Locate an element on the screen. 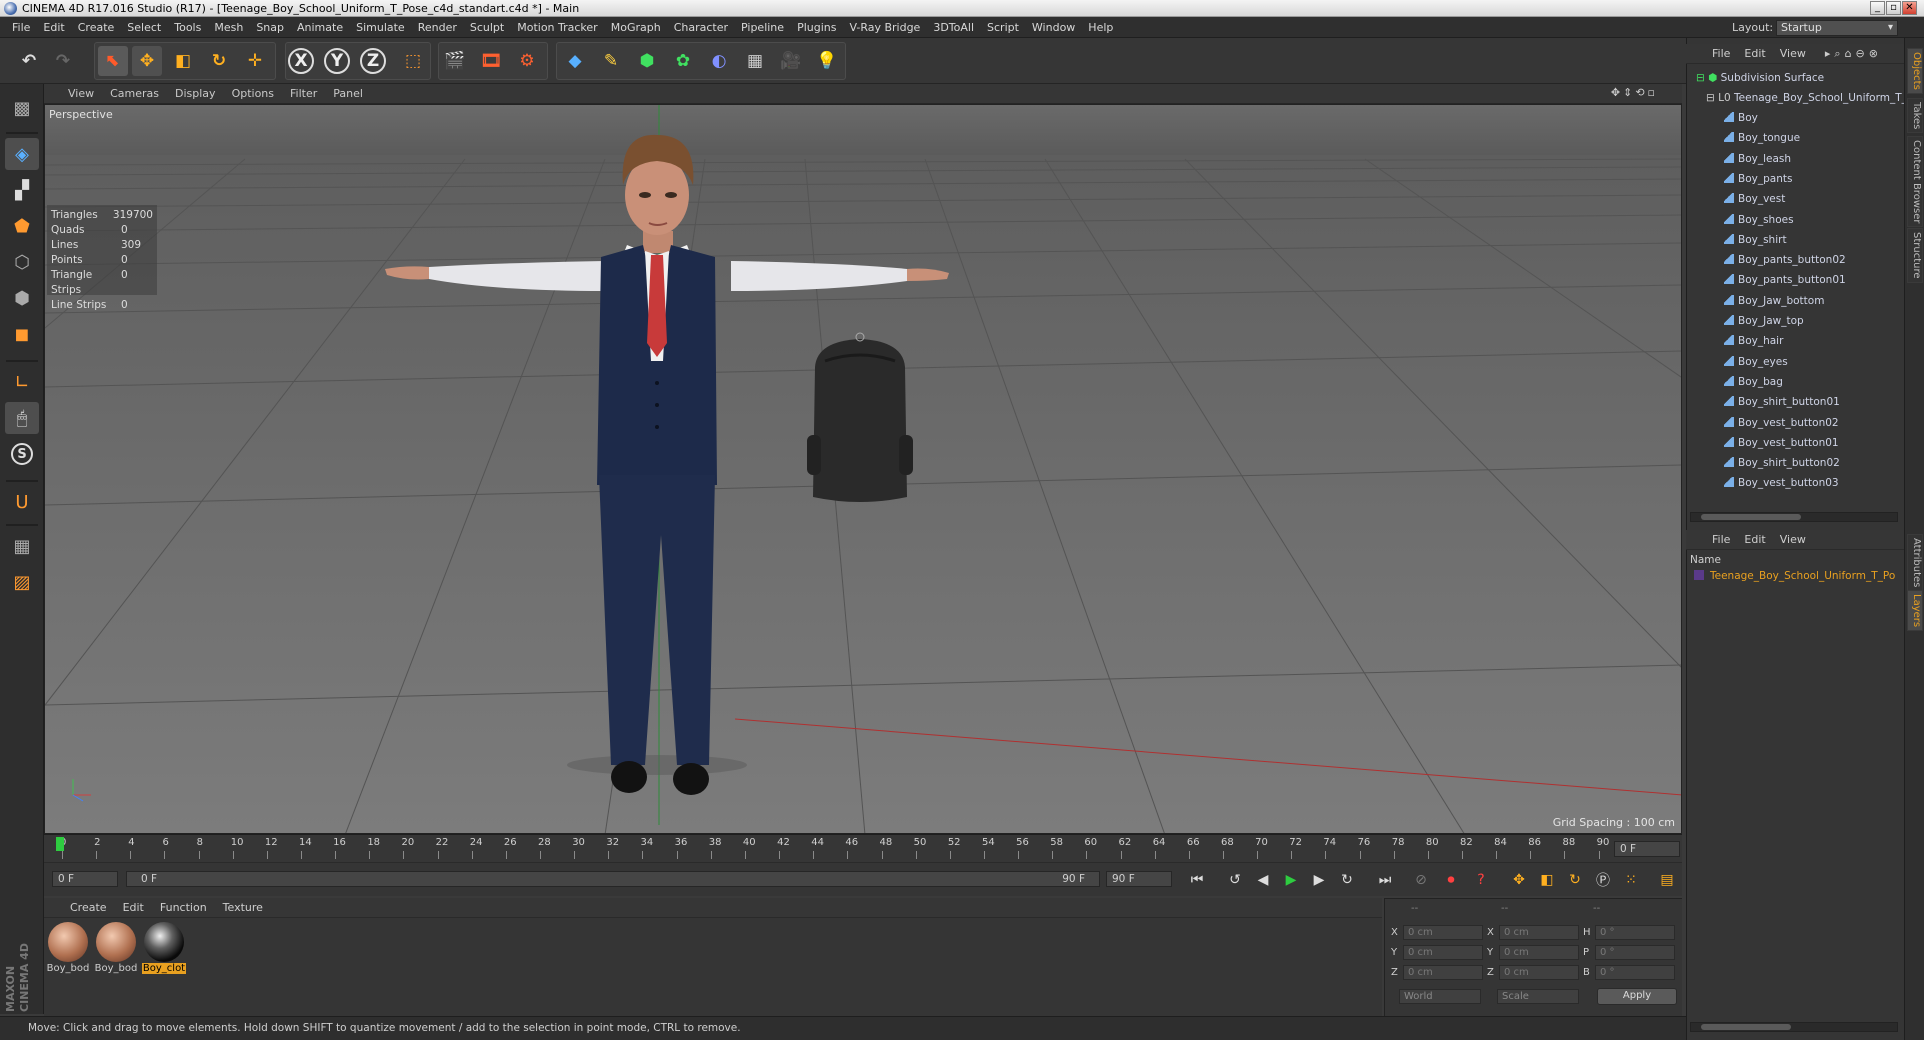  viewport-menu-cameras: Cameras is located at coordinates (134, 93).